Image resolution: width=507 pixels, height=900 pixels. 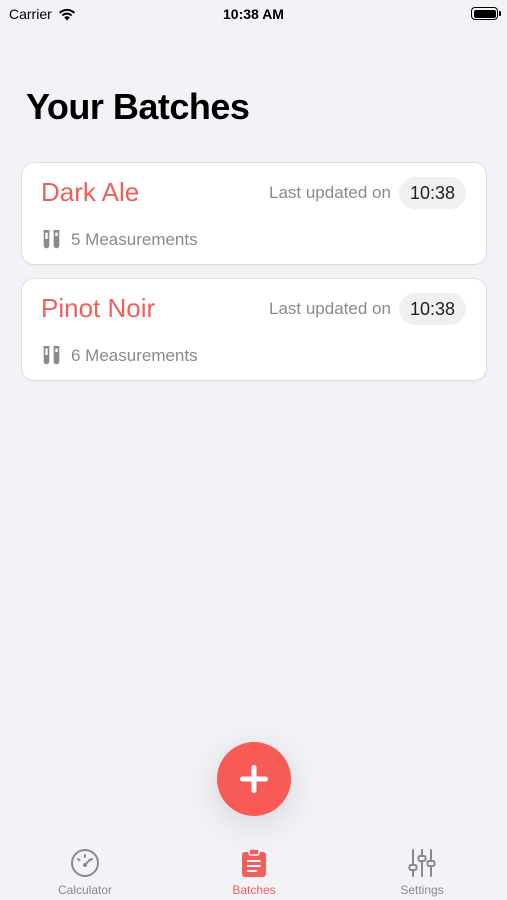 I want to click on measurement-count: 5 Measurements, so click(x=134, y=239).